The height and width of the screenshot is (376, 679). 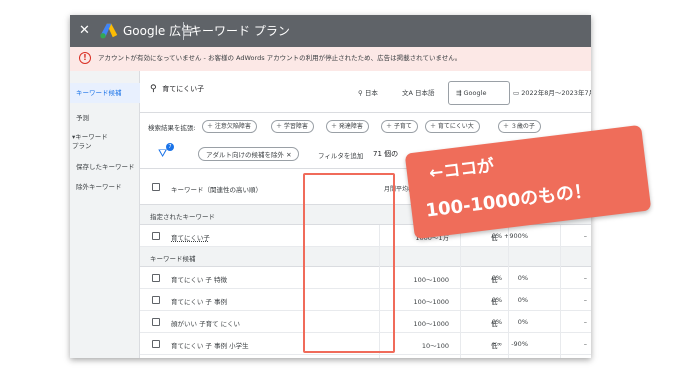 I want to click on search-icon: ⚲, so click(x=153, y=89).